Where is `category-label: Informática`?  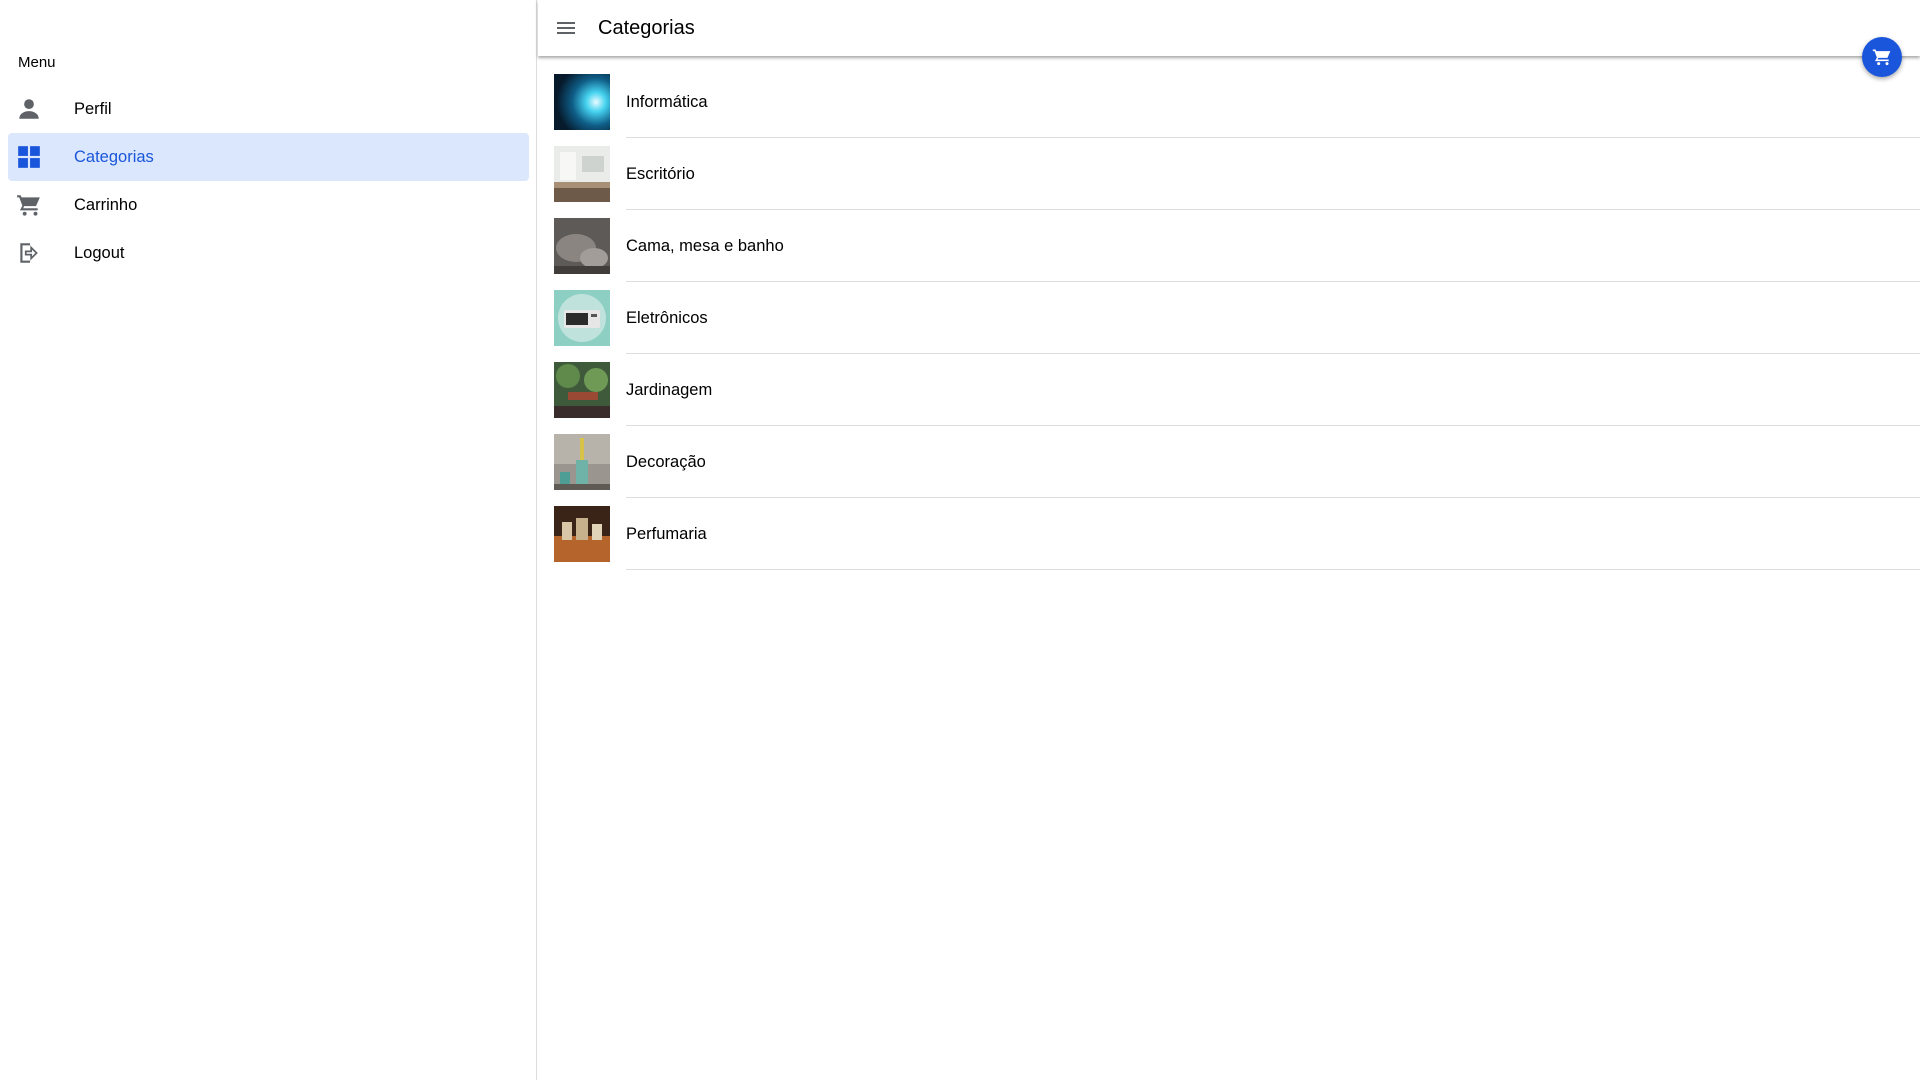
category-label: Informática is located at coordinates (667, 101).